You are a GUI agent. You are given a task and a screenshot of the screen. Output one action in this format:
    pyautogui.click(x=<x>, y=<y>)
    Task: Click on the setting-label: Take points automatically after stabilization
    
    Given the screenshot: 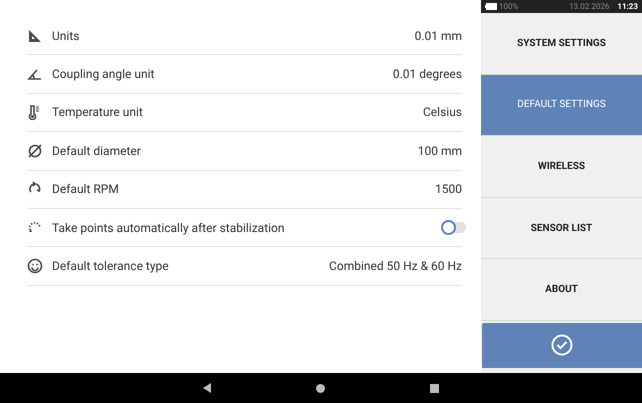 What is the action you would take?
    pyautogui.click(x=168, y=228)
    